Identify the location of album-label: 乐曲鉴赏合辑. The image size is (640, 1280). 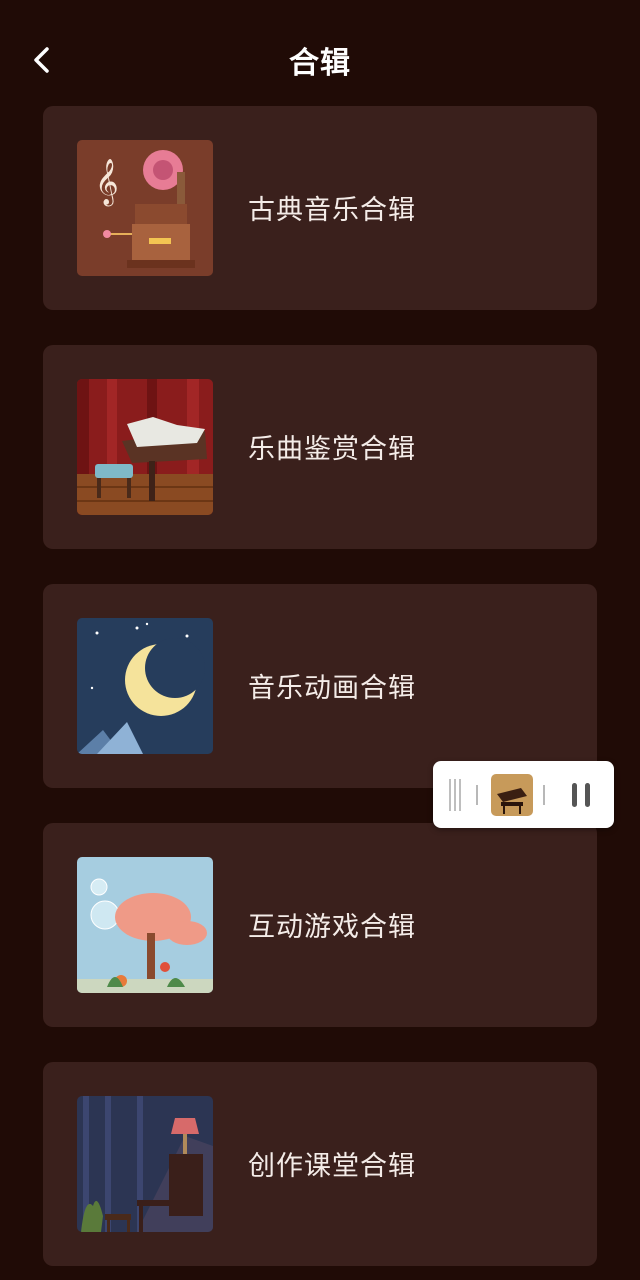
(332, 449).